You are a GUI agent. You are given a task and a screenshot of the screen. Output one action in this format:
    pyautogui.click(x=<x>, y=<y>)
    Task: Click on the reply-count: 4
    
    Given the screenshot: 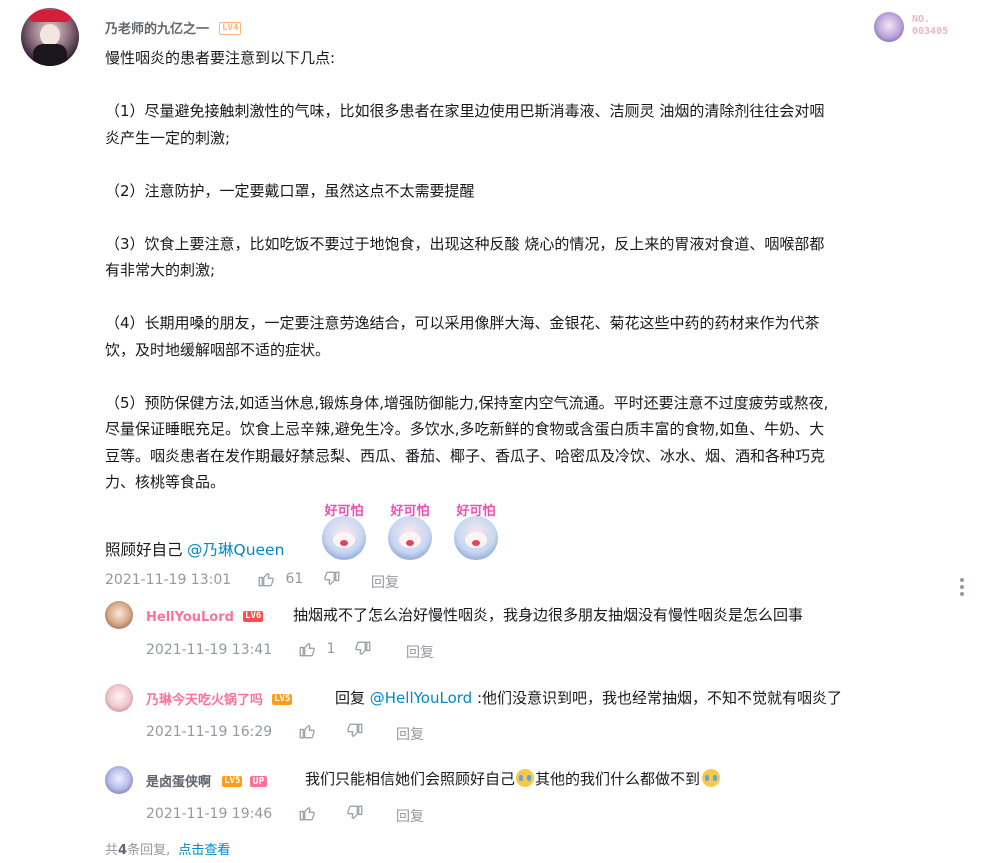 What is the action you would take?
    pyautogui.click(x=123, y=850)
    